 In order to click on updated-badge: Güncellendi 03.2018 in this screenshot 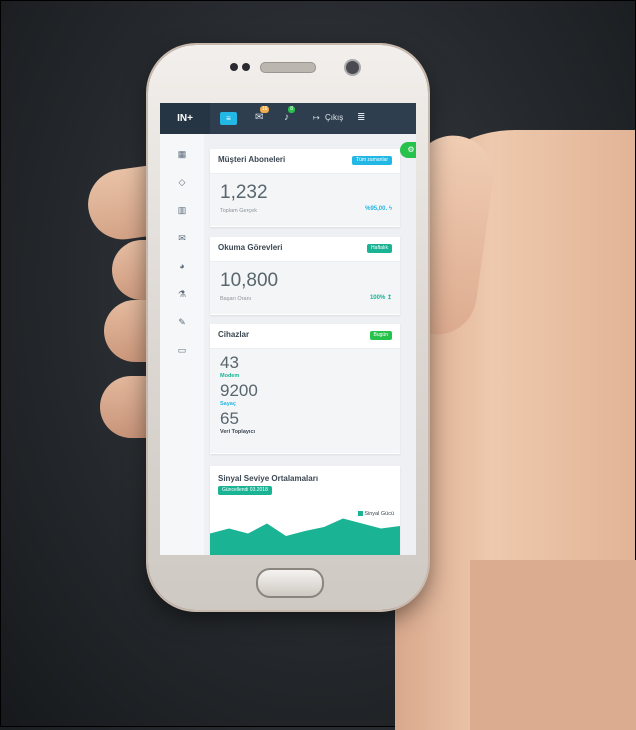, I will do `click(245, 490)`.